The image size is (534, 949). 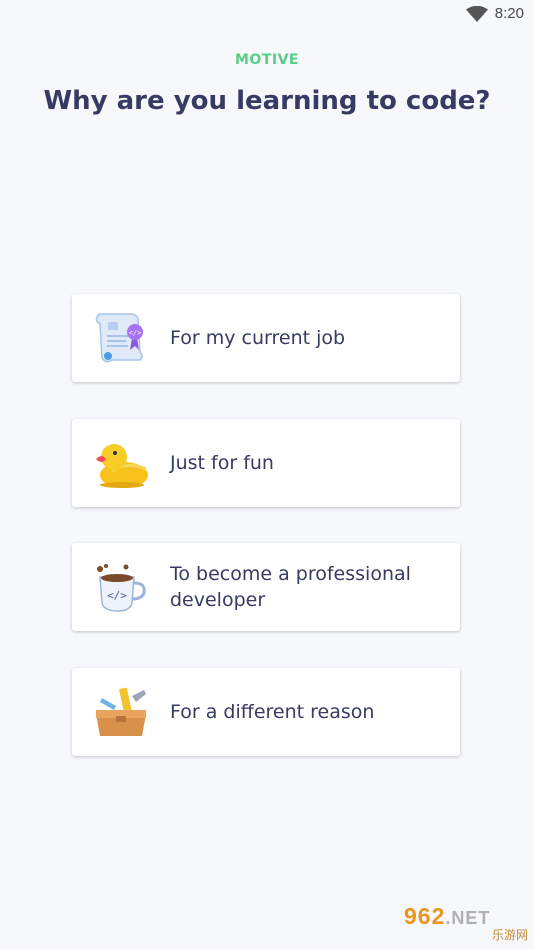 I want to click on wifi-icon, so click(x=477, y=14).